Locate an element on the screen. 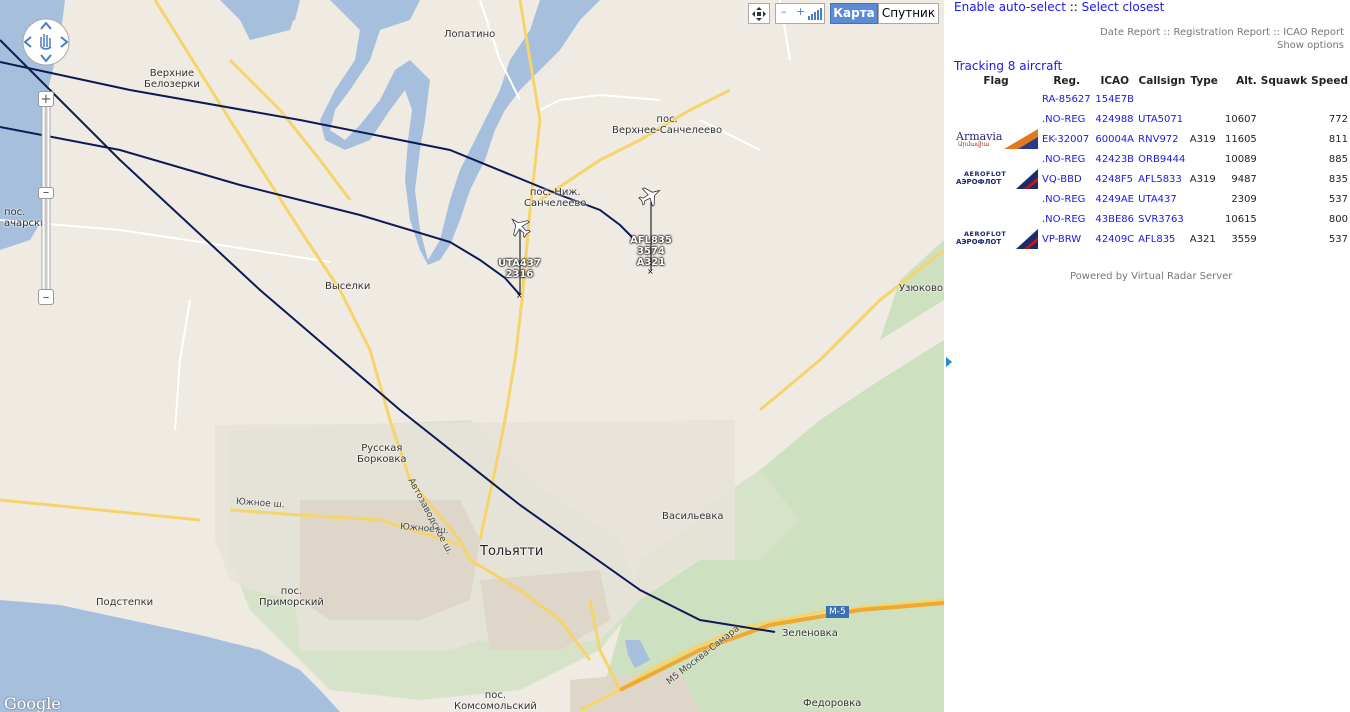 The height and width of the screenshot is (712, 1350). alt-cell is located at coordinates (1240, 99).